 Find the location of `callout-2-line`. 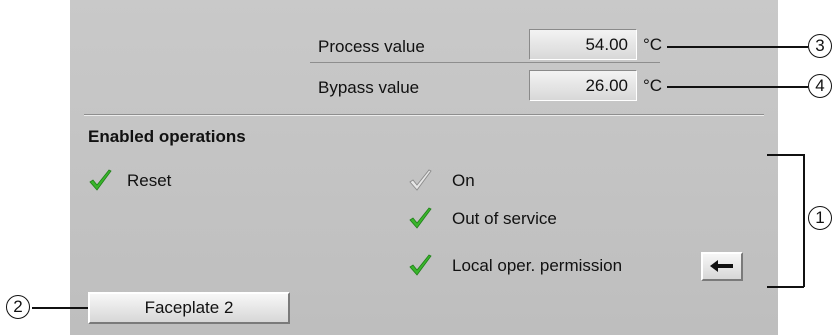

callout-2-line is located at coordinates (60, 308).